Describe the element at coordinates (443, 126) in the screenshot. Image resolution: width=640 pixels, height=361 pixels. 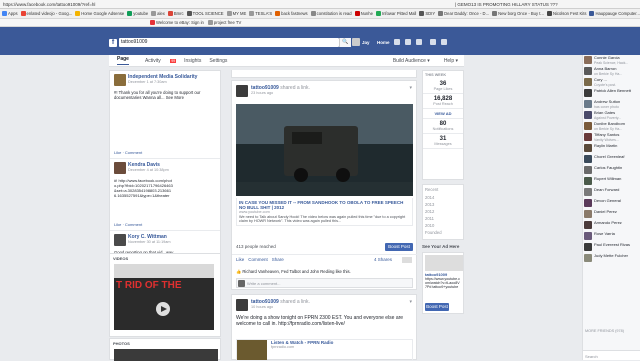
I see `stat-item: 80 Notifications` at that location.